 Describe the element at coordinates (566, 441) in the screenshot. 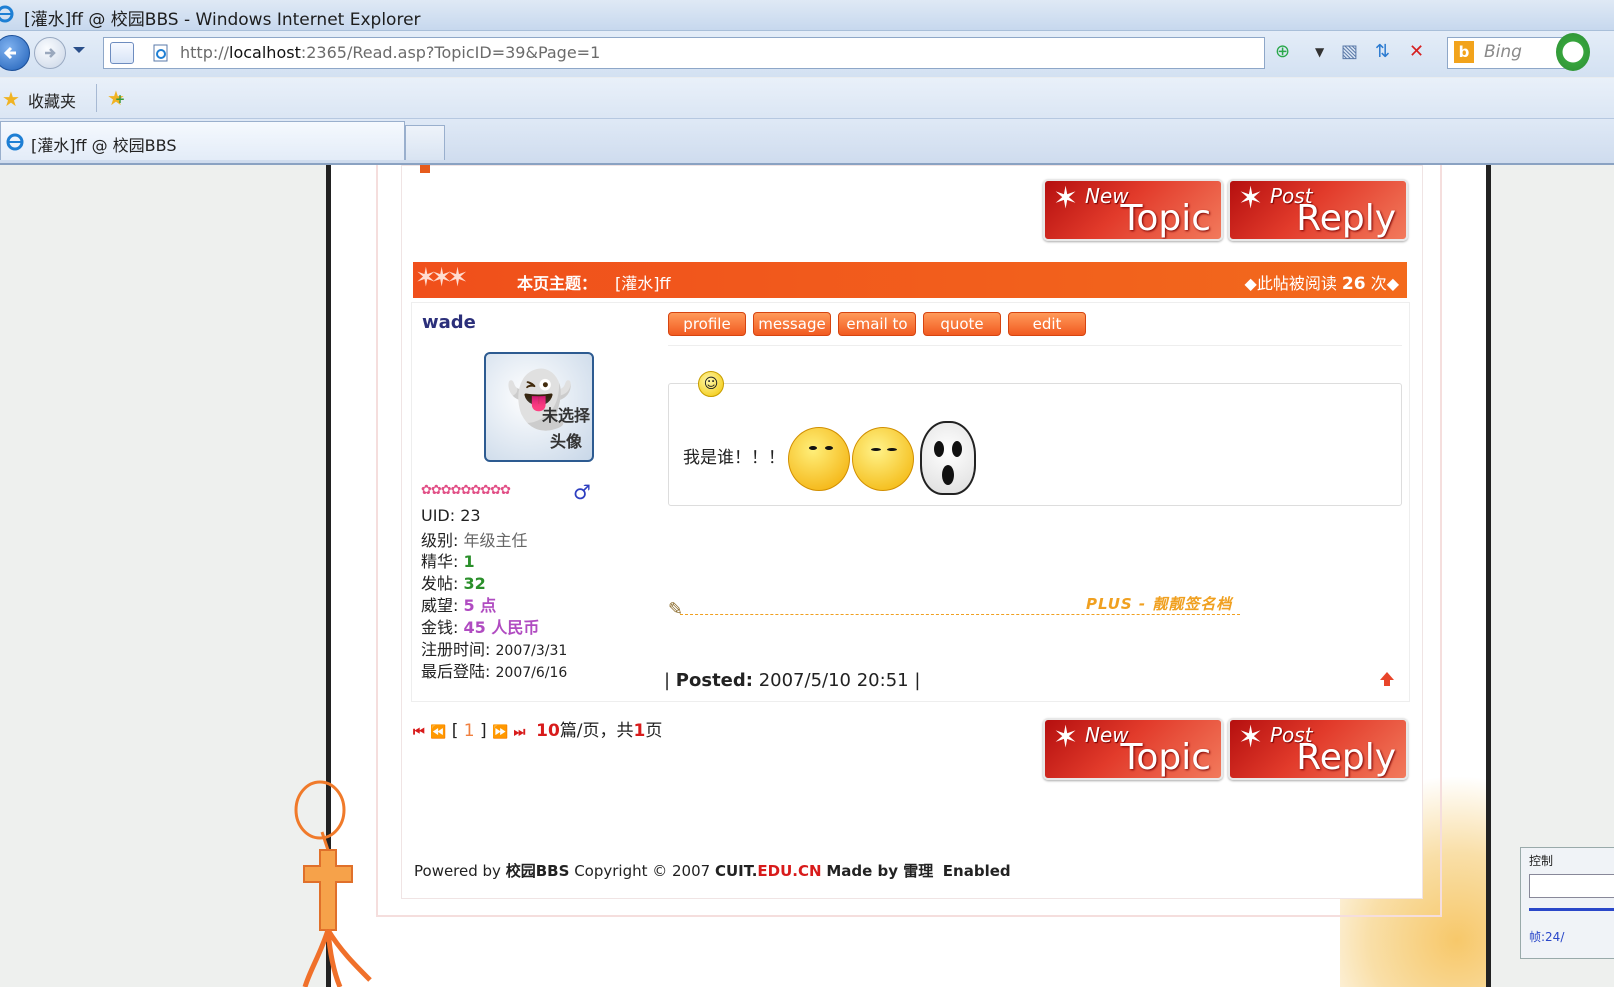

I see `avatar-text-line2: 头像` at that location.